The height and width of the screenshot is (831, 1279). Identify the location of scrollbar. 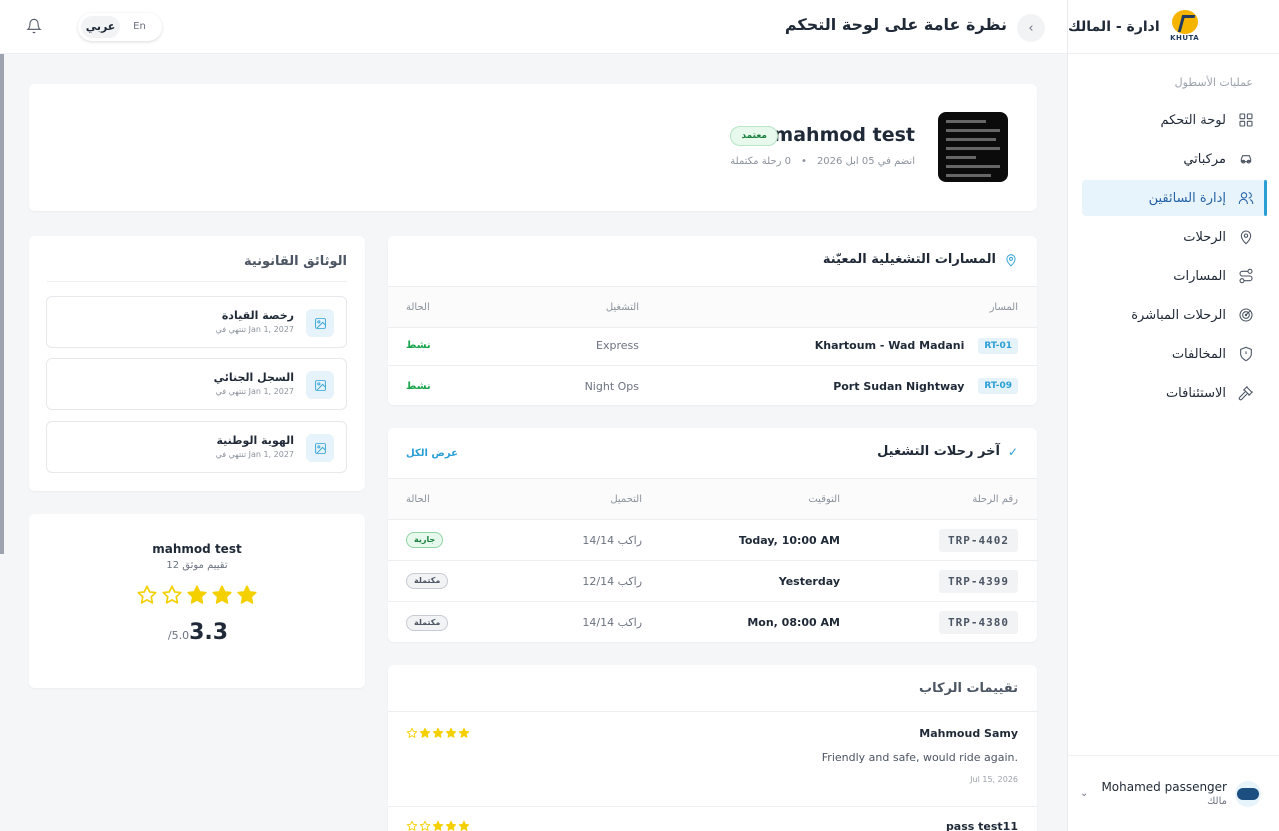
(2, 304).